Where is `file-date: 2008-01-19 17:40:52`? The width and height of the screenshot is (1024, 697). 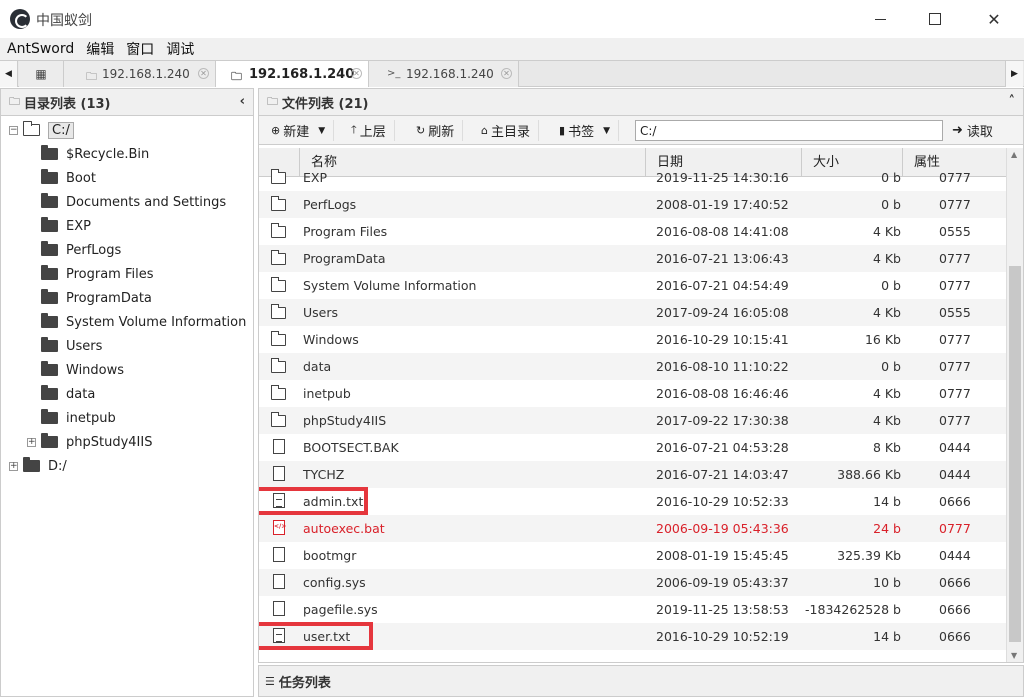
file-date: 2008-01-19 17:40:52 is located at coordinates (722, 204).